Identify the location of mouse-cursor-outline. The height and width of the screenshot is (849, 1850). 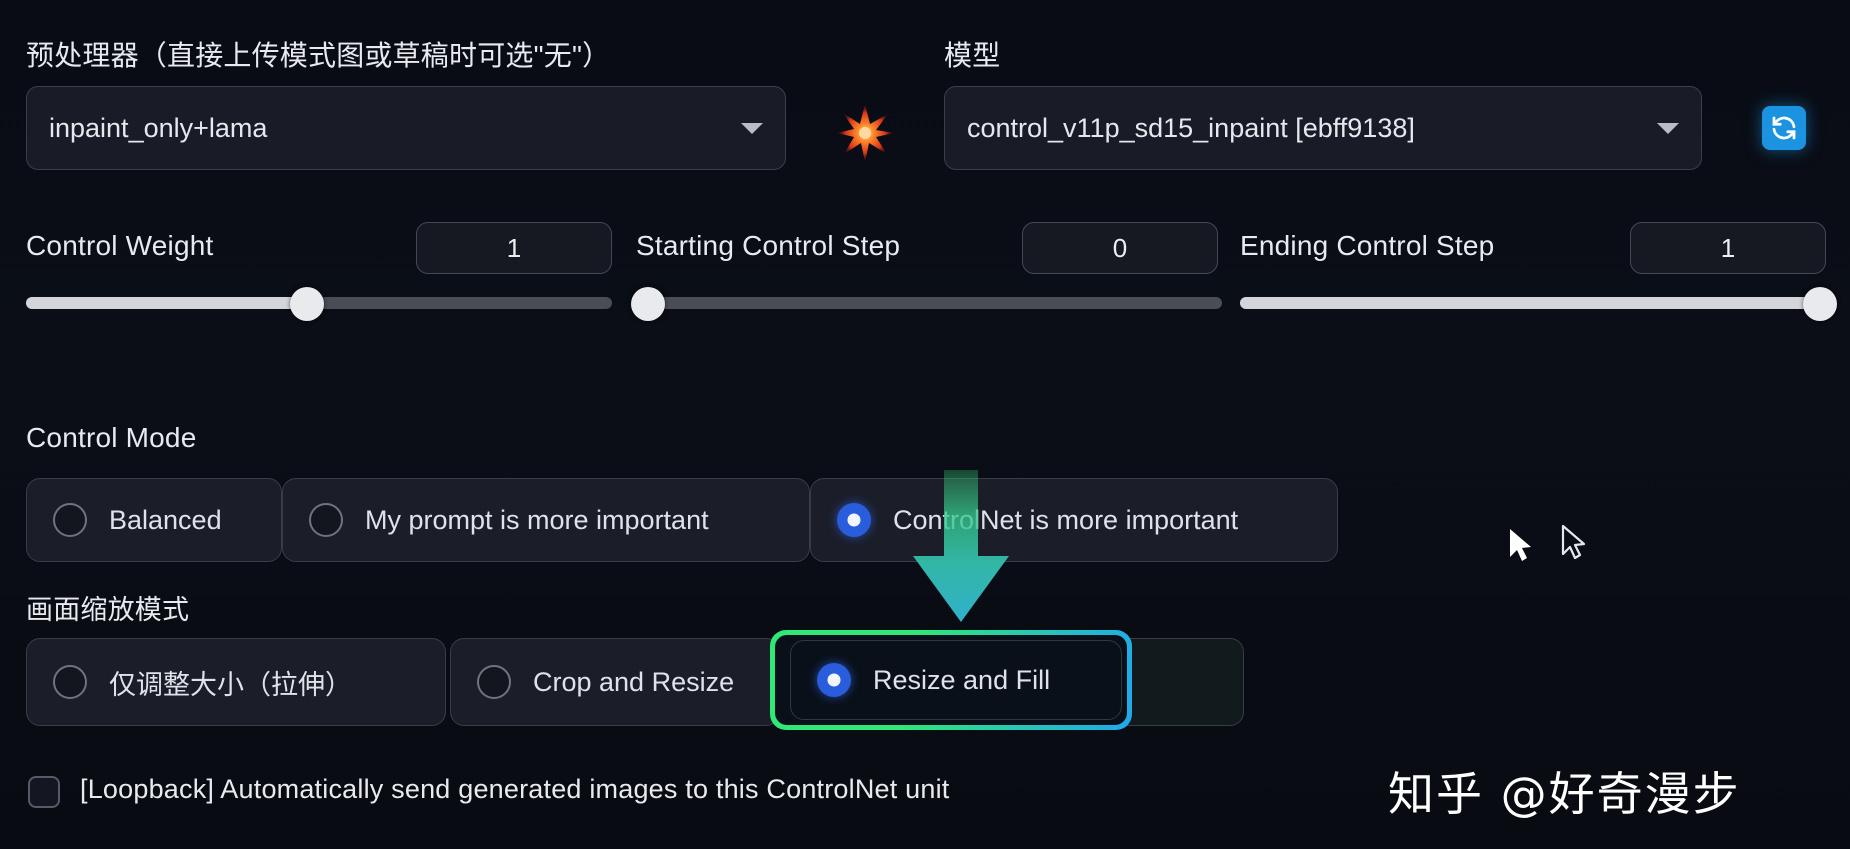
(1574, 545).